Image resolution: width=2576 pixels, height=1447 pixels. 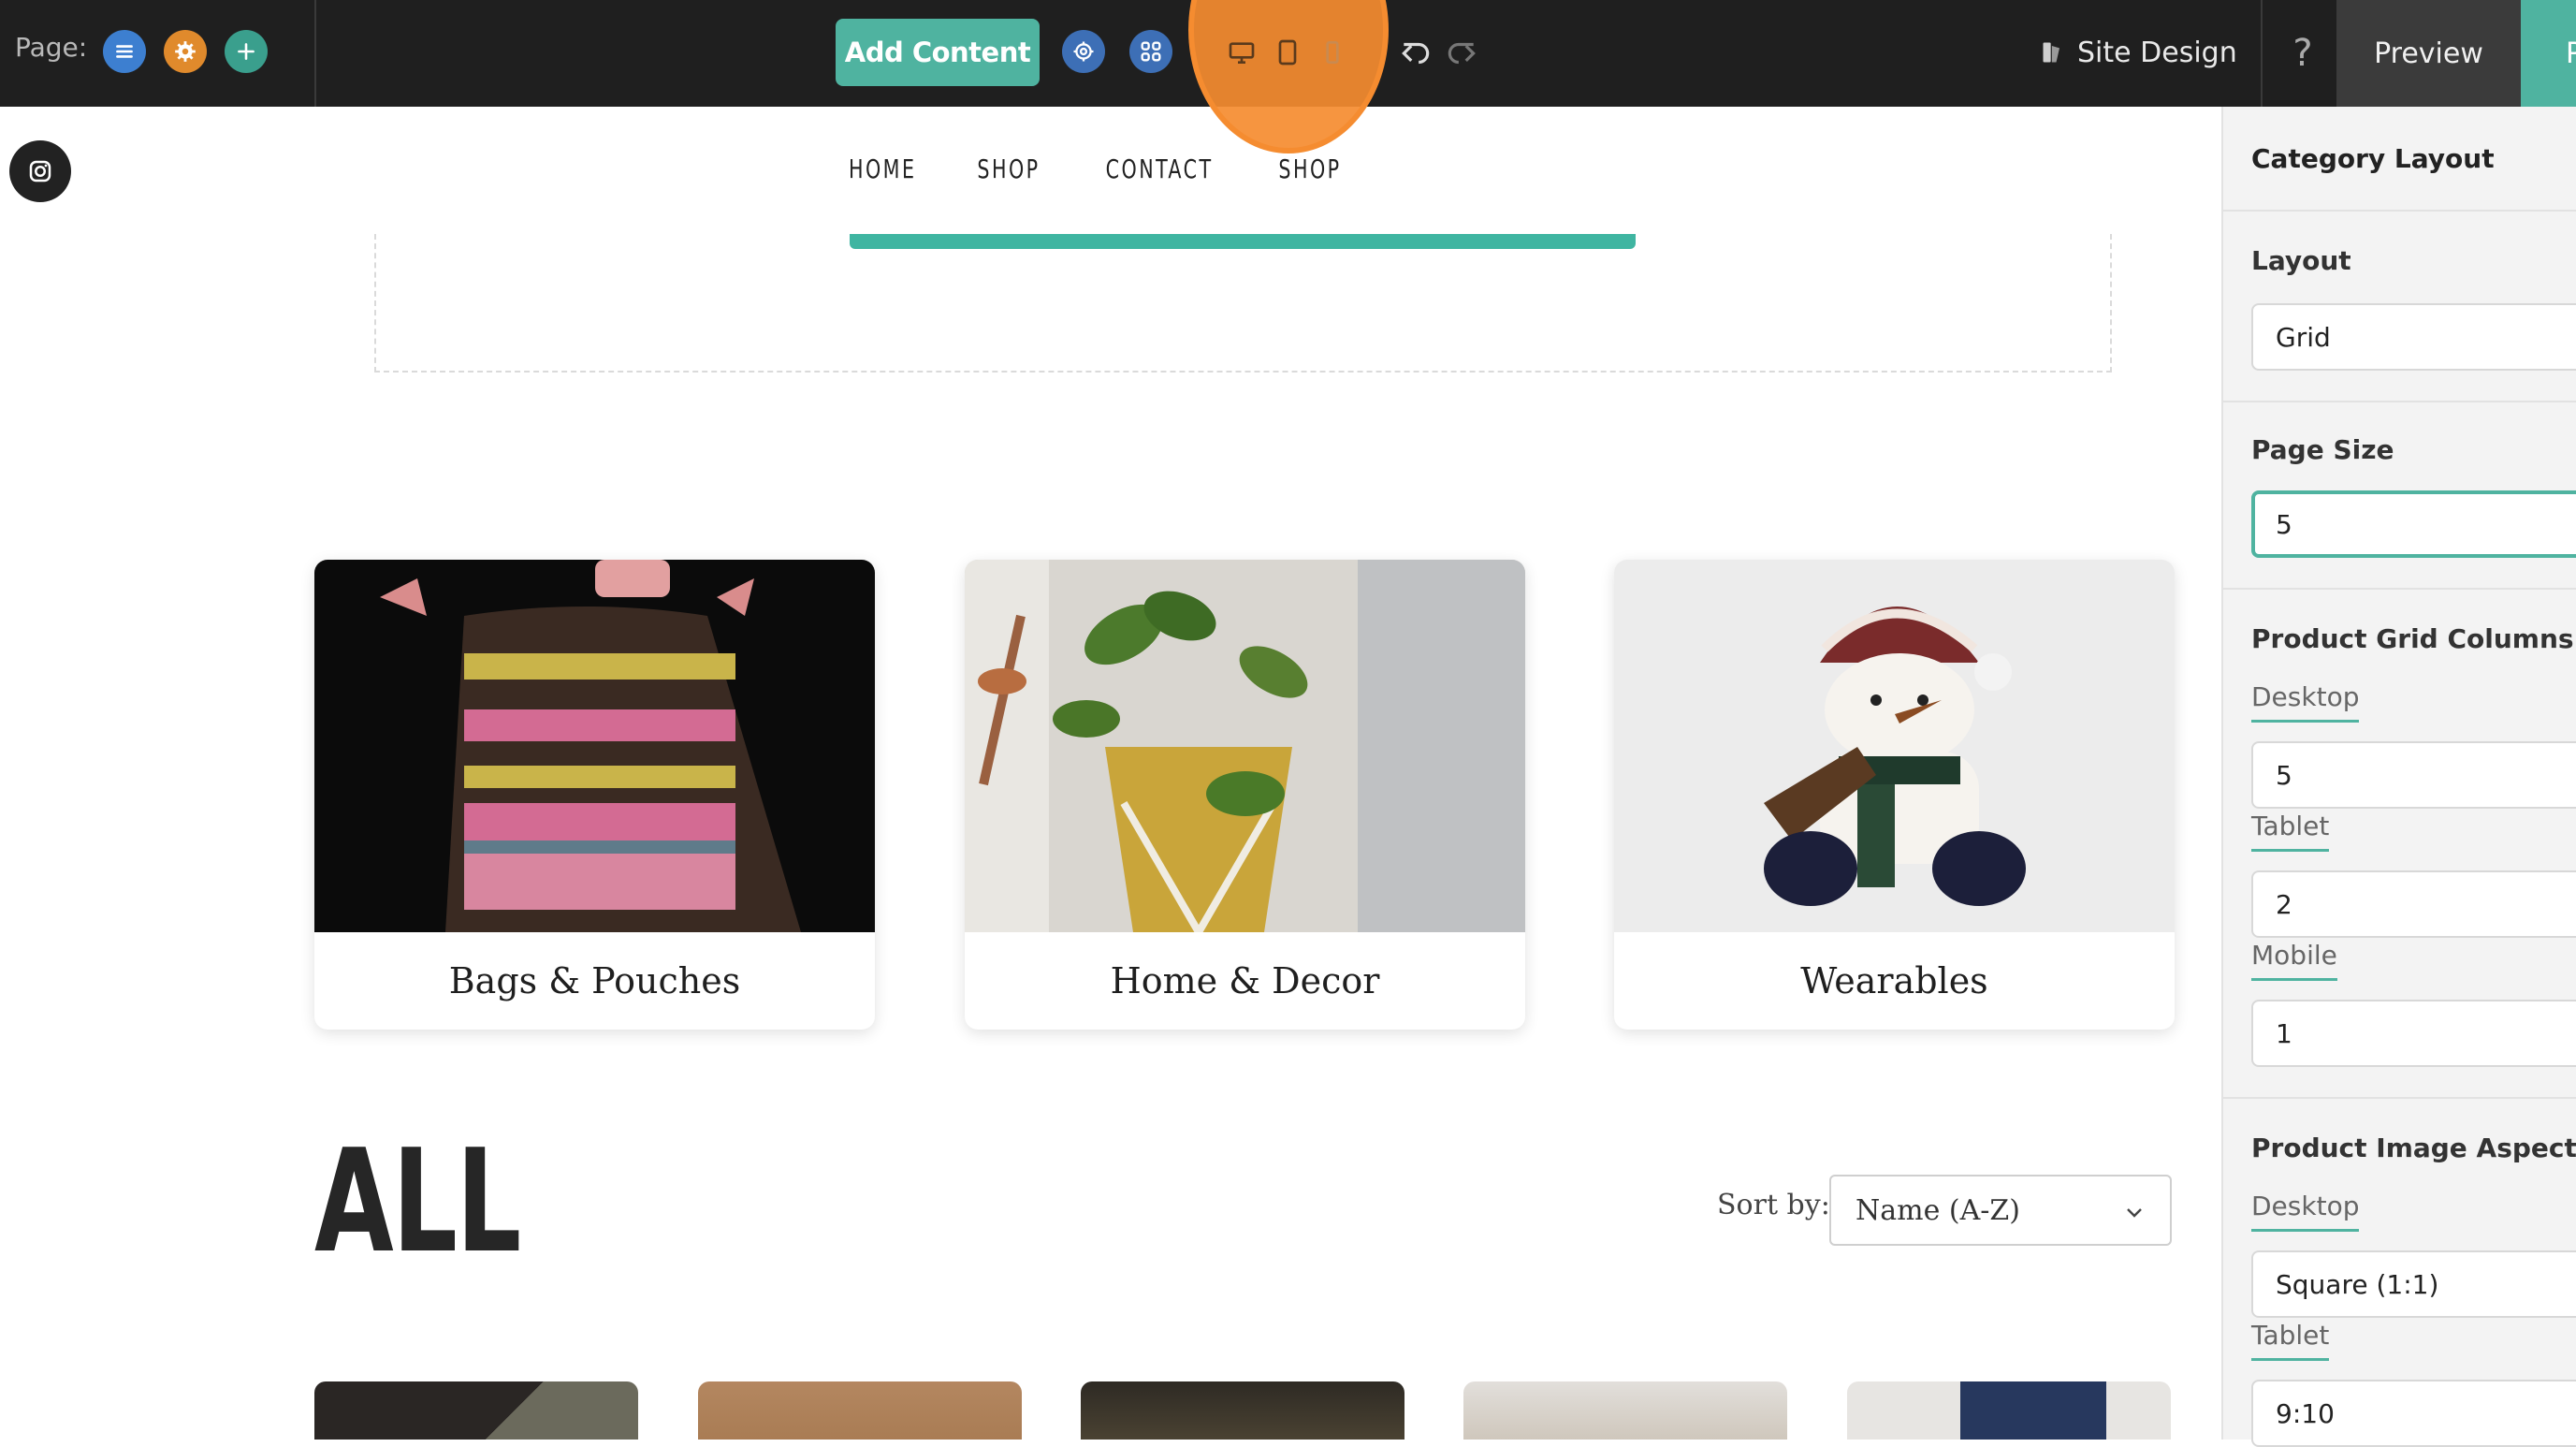 I want to click on mobile-view-button, so click(x=1332, y=53).